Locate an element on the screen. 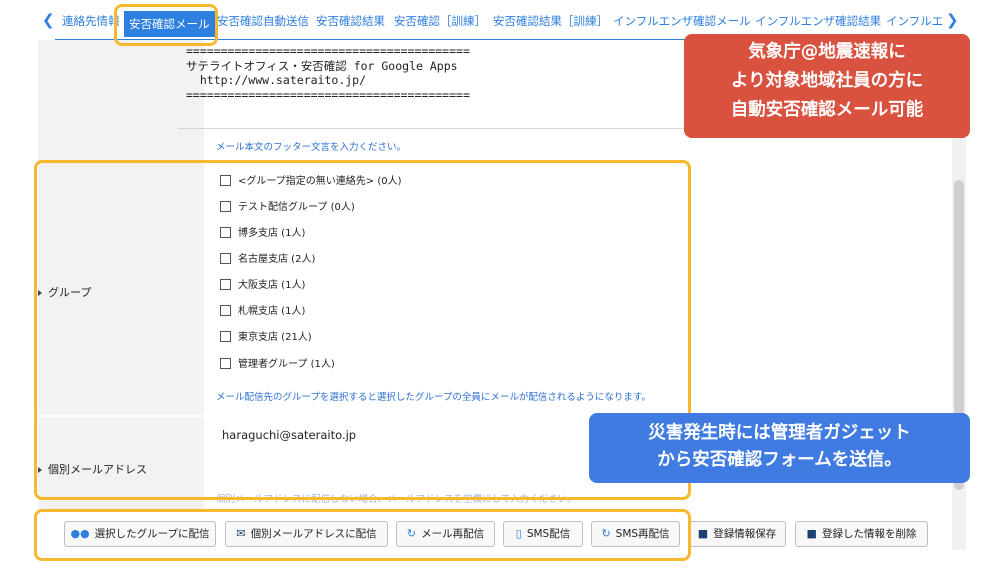 The width and height of the screenshot is (1000, 569). send-buttons-highlight is located at coordinates (362, 535).